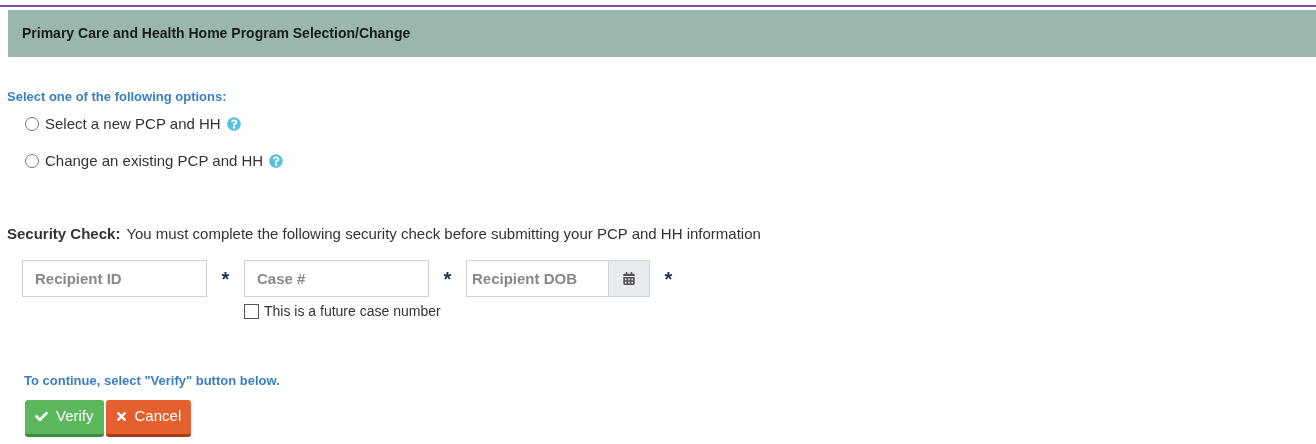 The width and height of the screenshot is (1316, 444). What do you see at coordinates (64, 233) in the screenshot?
I see `security-label: Security Check:` at bounding box center [64, 233].